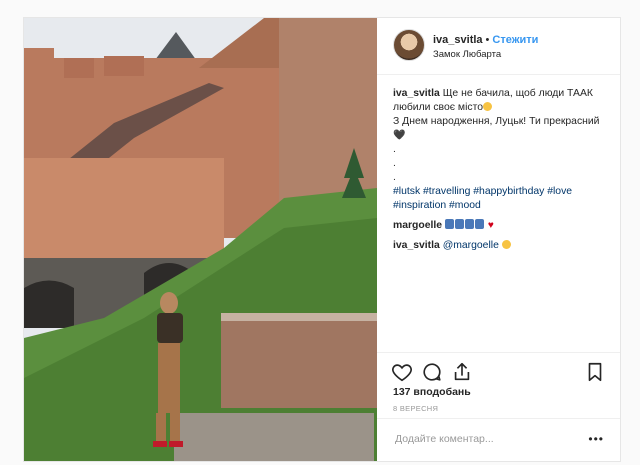  What do you see at coordinates (490, 439) in the screenshot?
I see `comment-input` at bounding box center [490, 439].